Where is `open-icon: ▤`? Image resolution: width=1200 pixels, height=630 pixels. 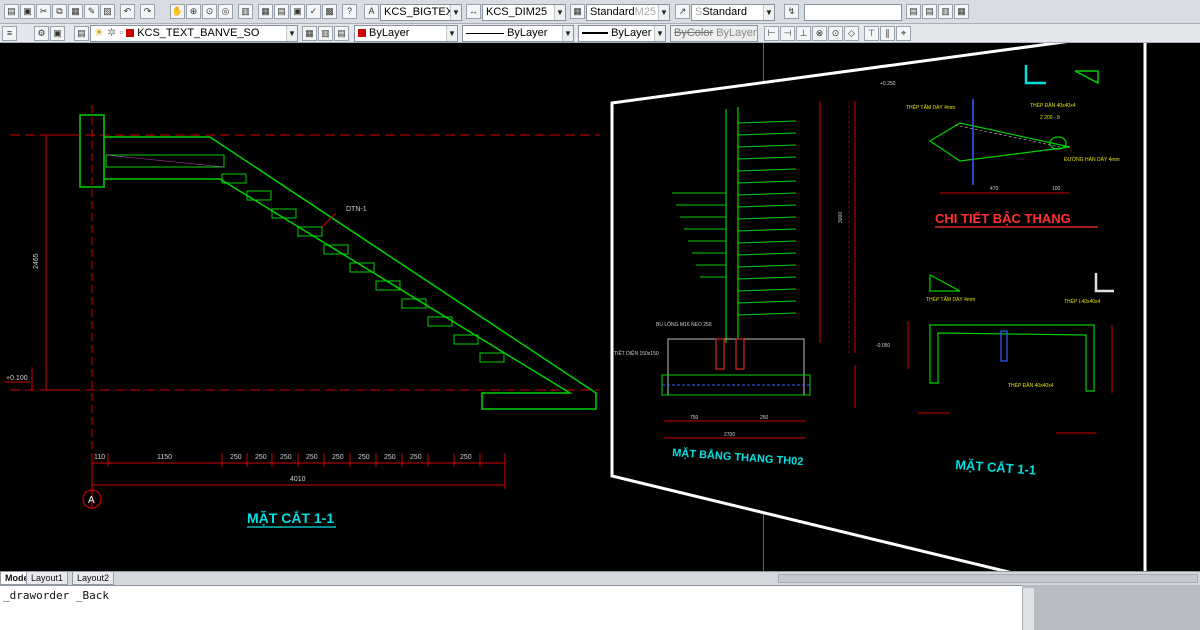
open-icon: ▤ is located at coordinates (11, 11).